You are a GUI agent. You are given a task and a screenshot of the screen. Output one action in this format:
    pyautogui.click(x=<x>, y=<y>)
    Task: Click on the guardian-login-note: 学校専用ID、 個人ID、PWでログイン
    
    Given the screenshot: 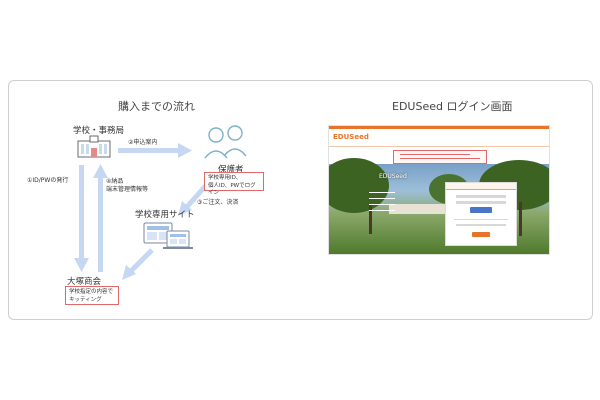 What is the action you would take?
    pyautogui.click(x=234, y=184)
    